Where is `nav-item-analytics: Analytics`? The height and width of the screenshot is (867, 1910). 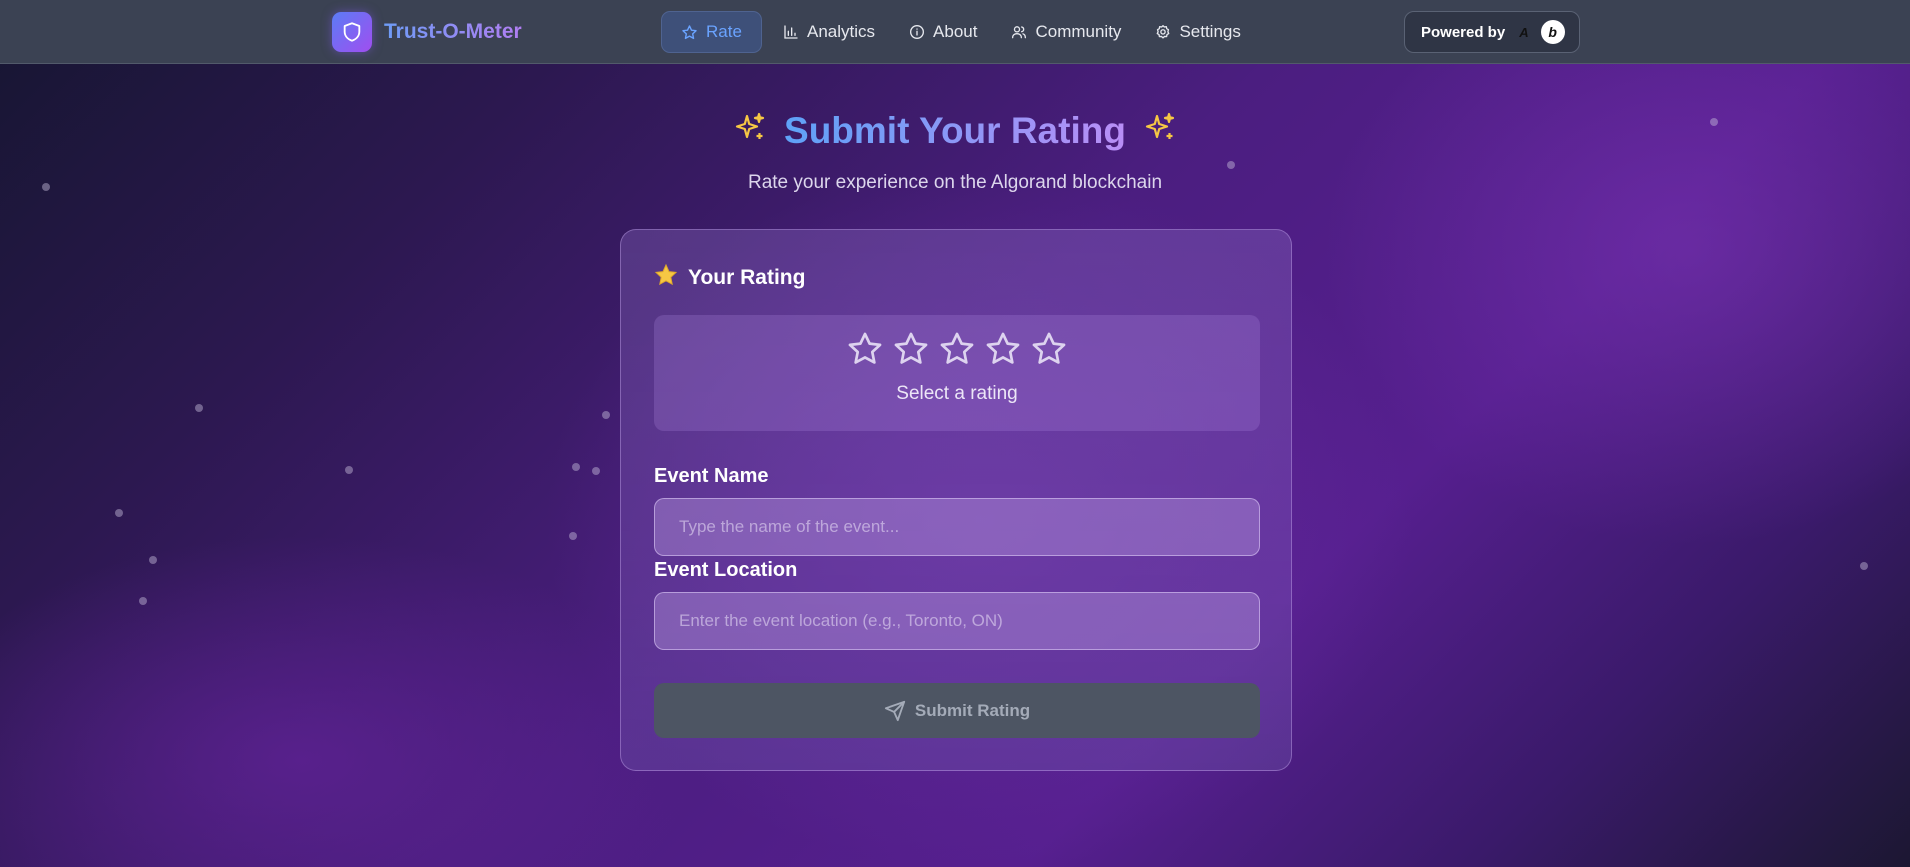
nav-item-analytics: Analytics is located at coordinates (829, 32).